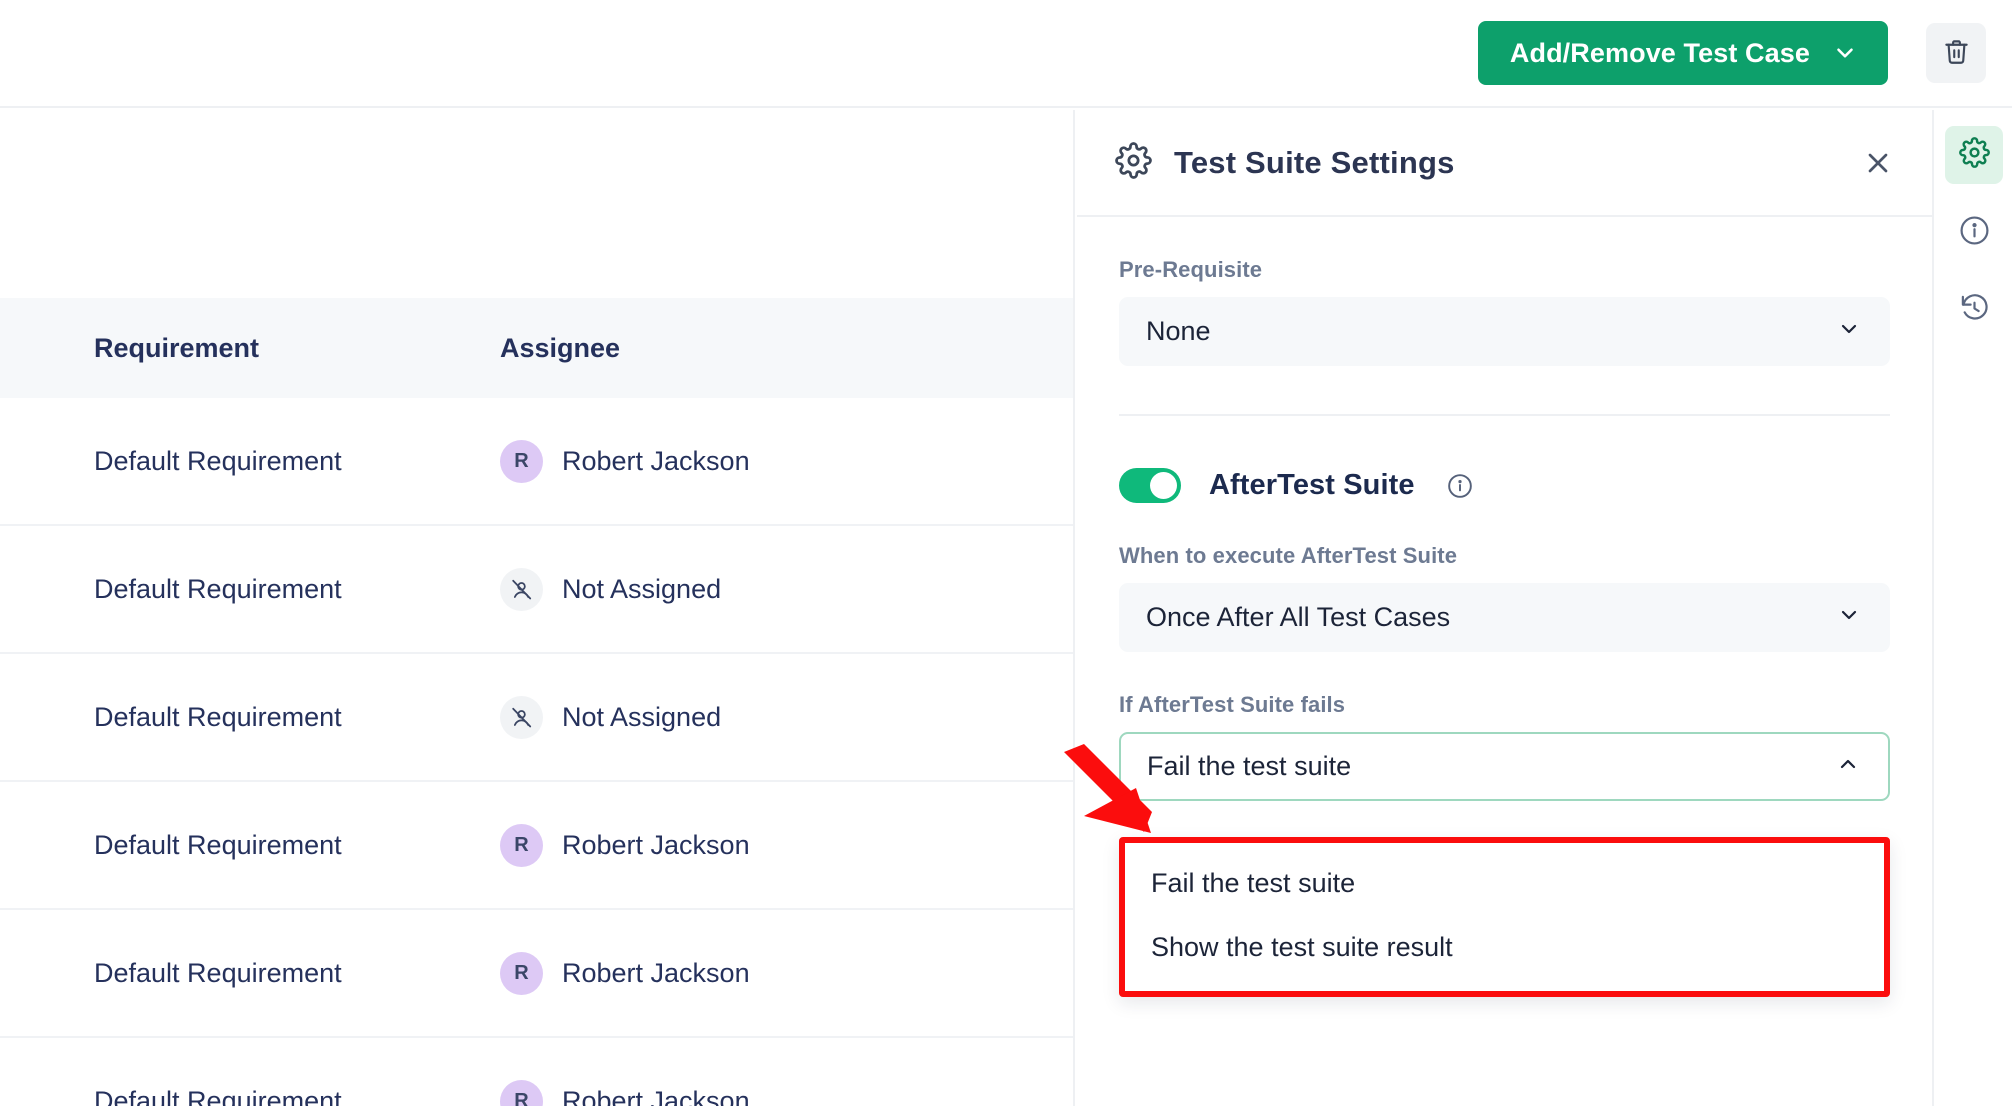  What do you see at coordinates (1288, 555) in the screenshot?
I see `when-to-execute-label: When to execute AfterTest Suite` at bounding box center [1288, 555].